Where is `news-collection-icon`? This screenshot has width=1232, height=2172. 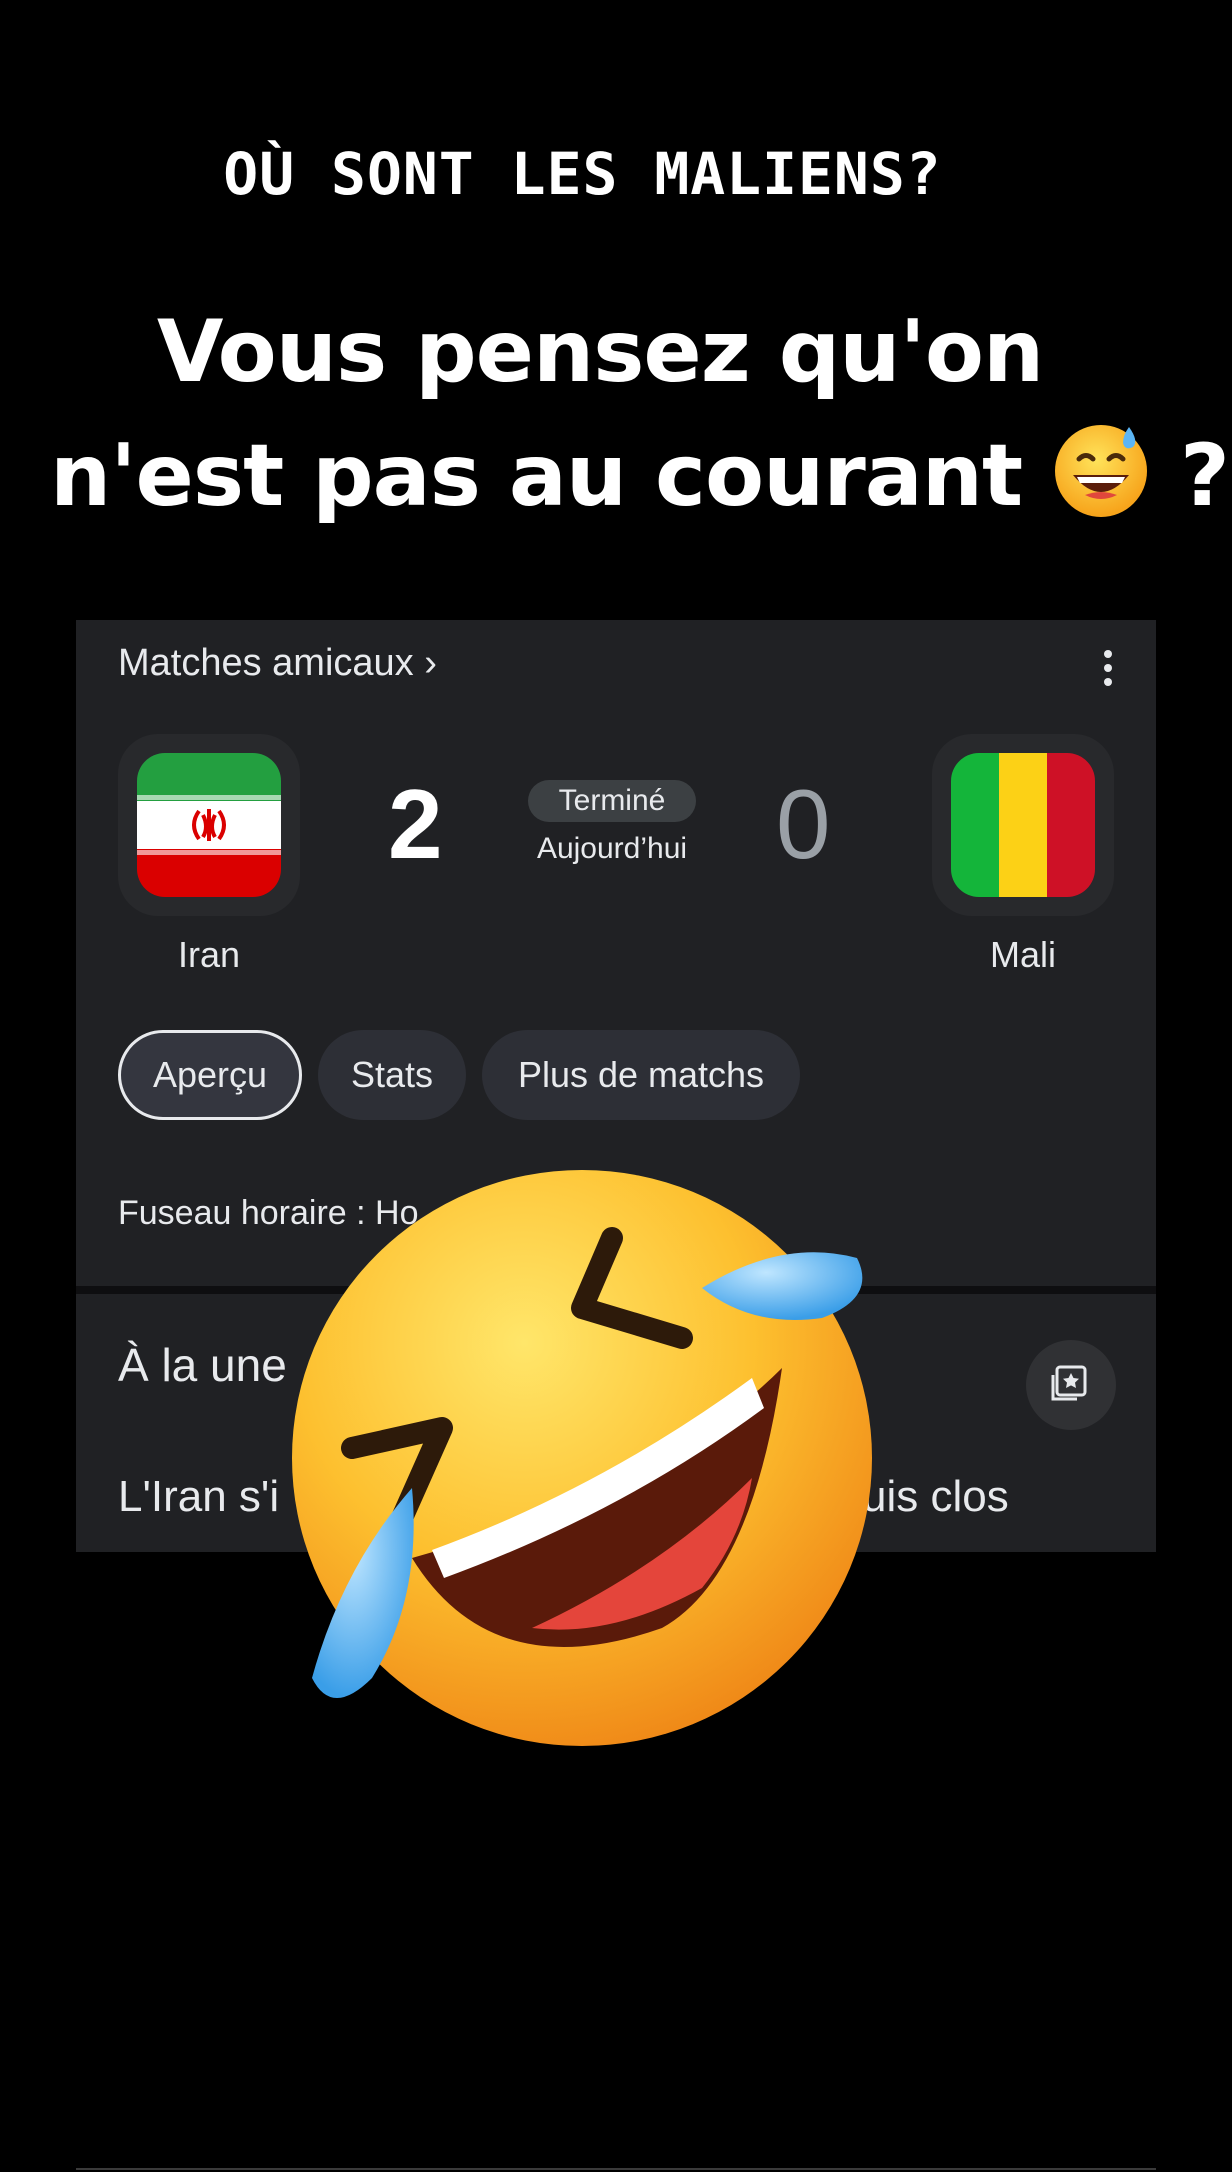 news-collection-icon is located at coordinates (1071, 1385).